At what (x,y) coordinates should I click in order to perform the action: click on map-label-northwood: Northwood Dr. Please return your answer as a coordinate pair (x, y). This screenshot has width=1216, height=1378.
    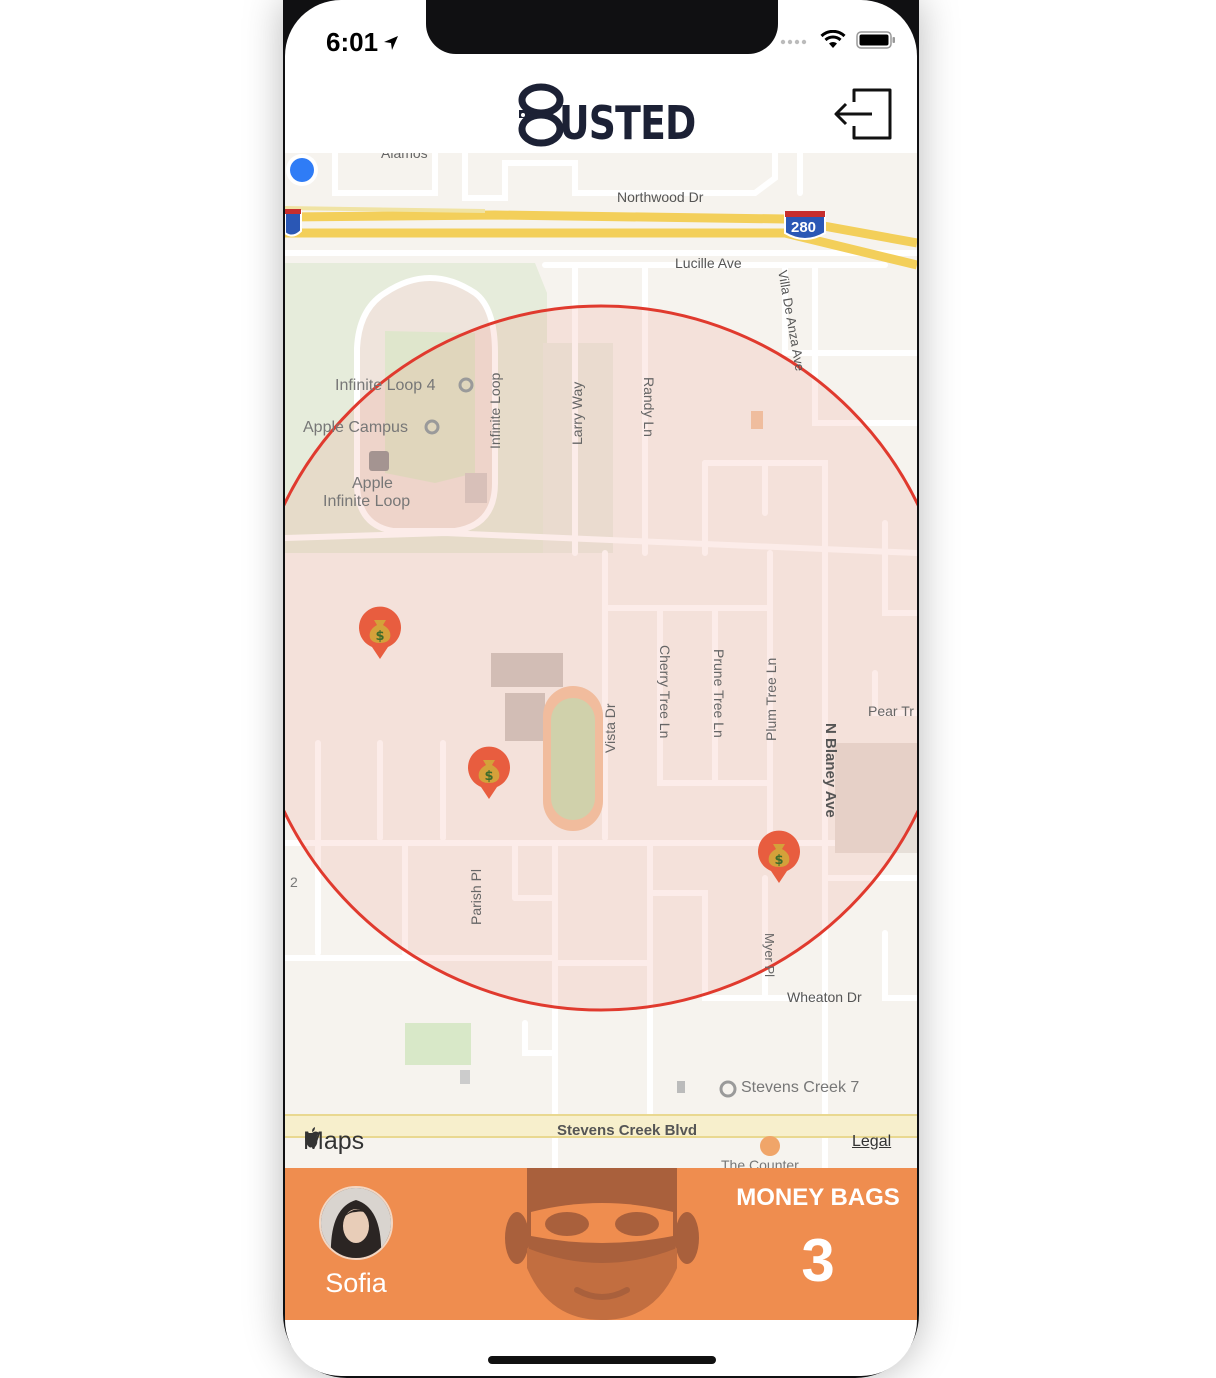
    Looking at the image, I should click on (660, 197).